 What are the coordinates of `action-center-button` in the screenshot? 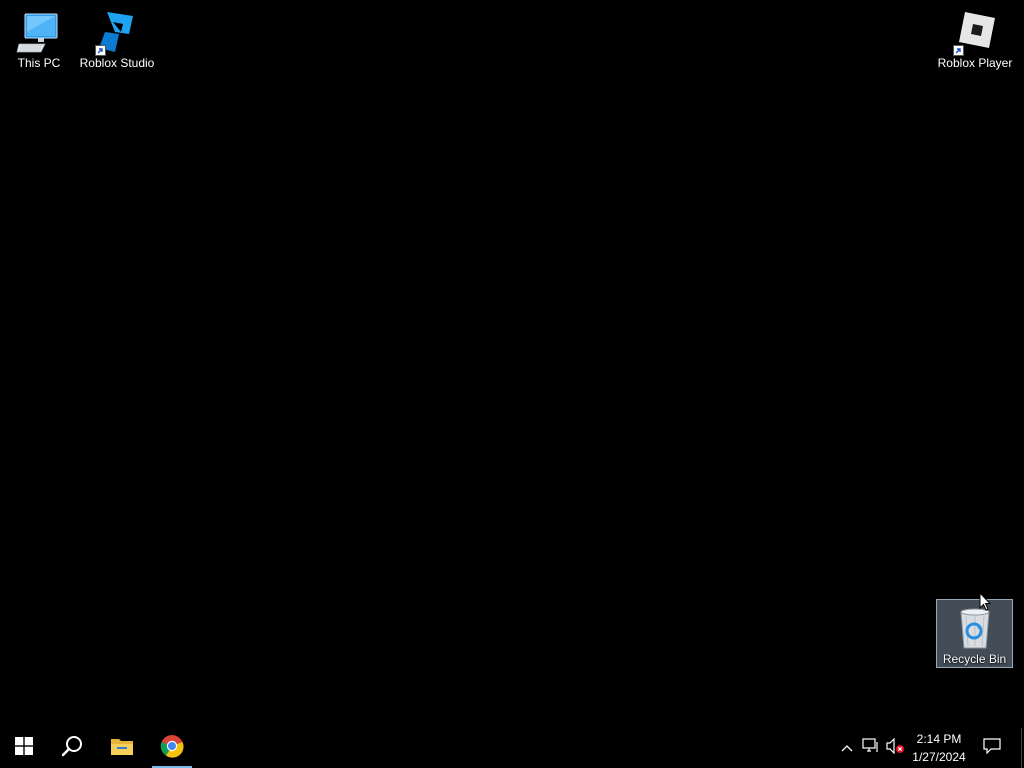 It's located at (992, 748).